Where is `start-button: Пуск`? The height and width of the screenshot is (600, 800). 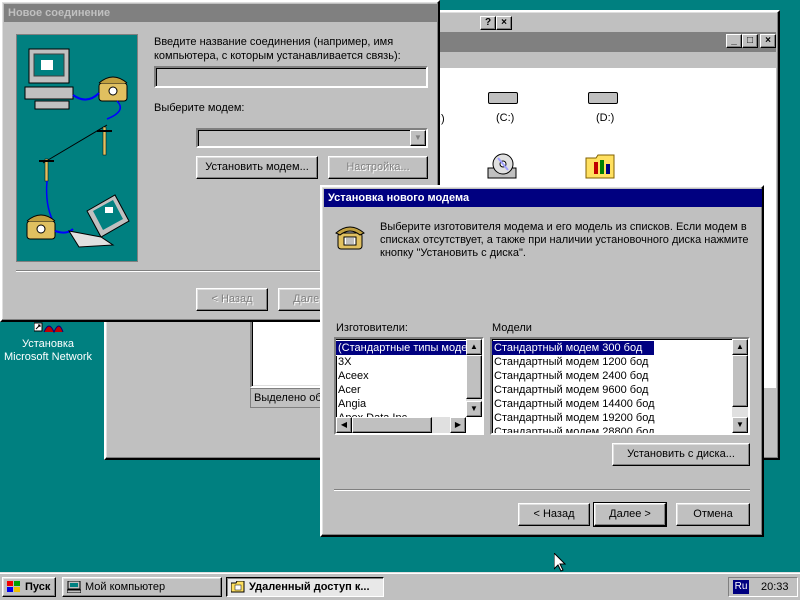 start-button: Пуск is located at coordinates (29, 587).